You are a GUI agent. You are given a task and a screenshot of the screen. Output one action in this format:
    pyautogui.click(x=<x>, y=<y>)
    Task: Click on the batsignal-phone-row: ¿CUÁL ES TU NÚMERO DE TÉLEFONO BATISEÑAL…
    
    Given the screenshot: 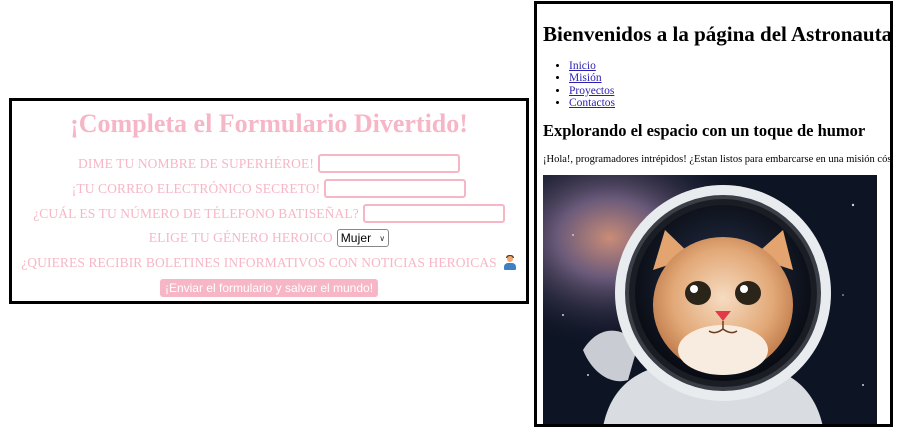 What is the action you would take?
    pyautogui.click(x=269, y=213)
    